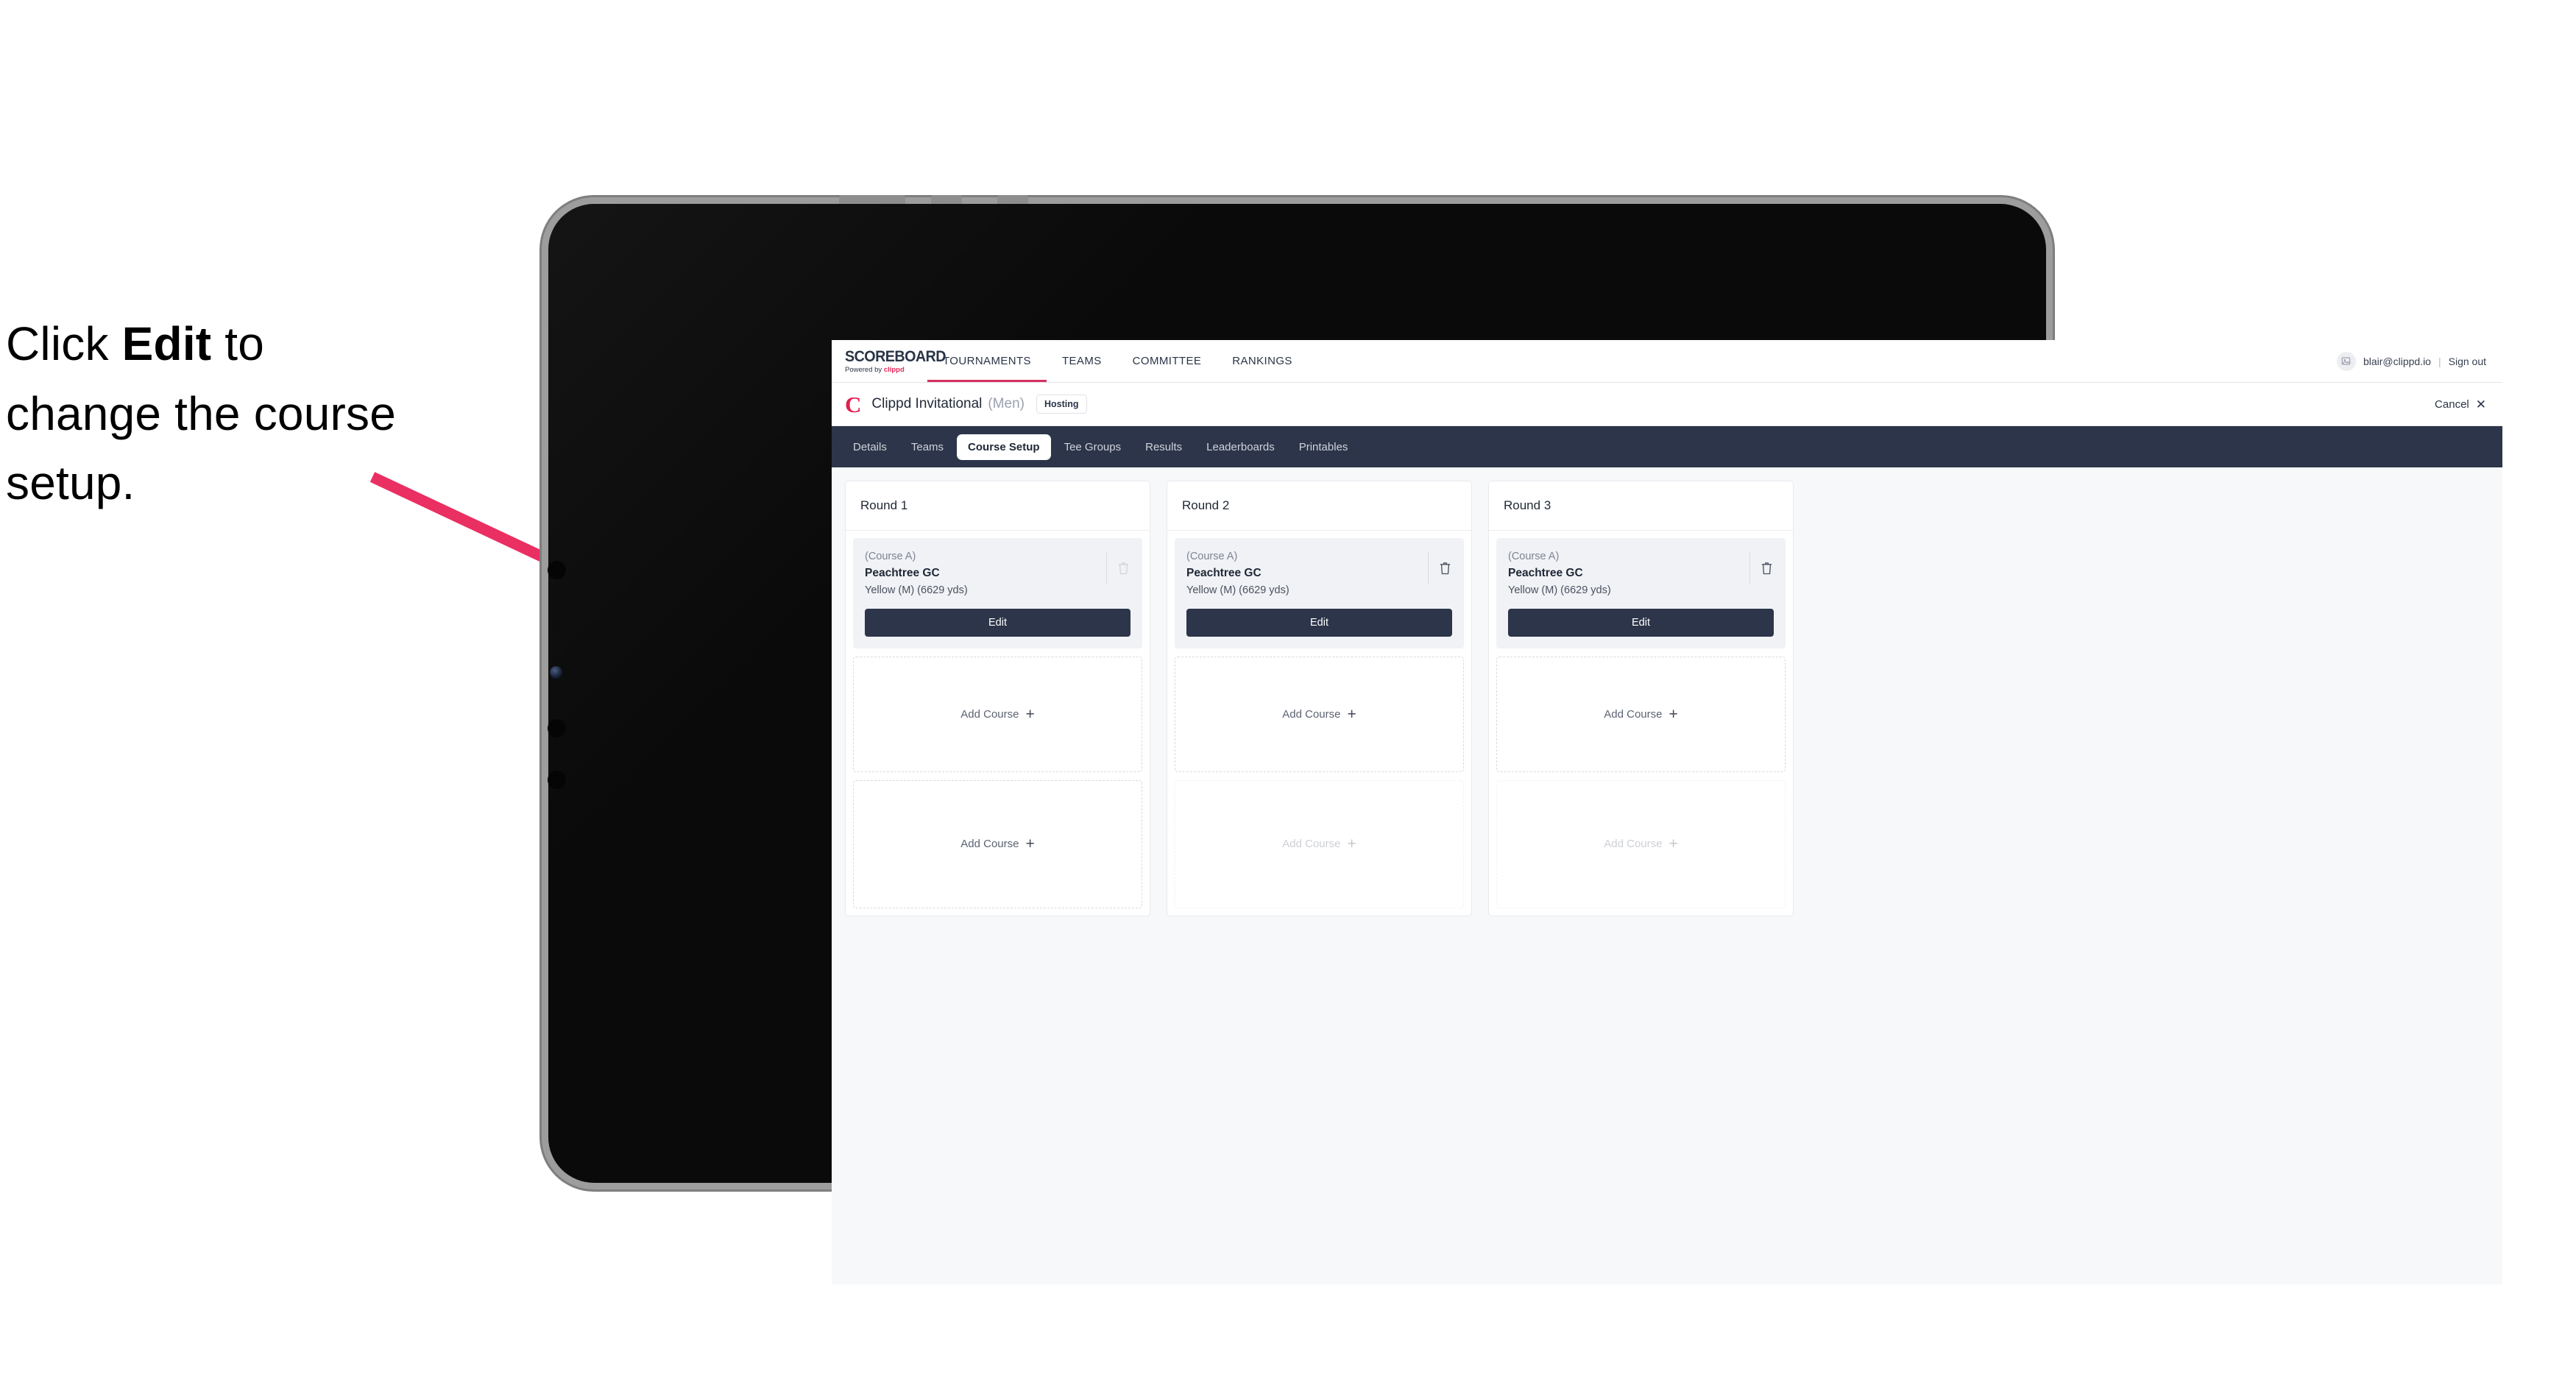 The image size is (2576, 1386). Describe the element at coordinates (1004, 447) in the screenshot. I see `tab-course-setup: Course Setup` at that location.